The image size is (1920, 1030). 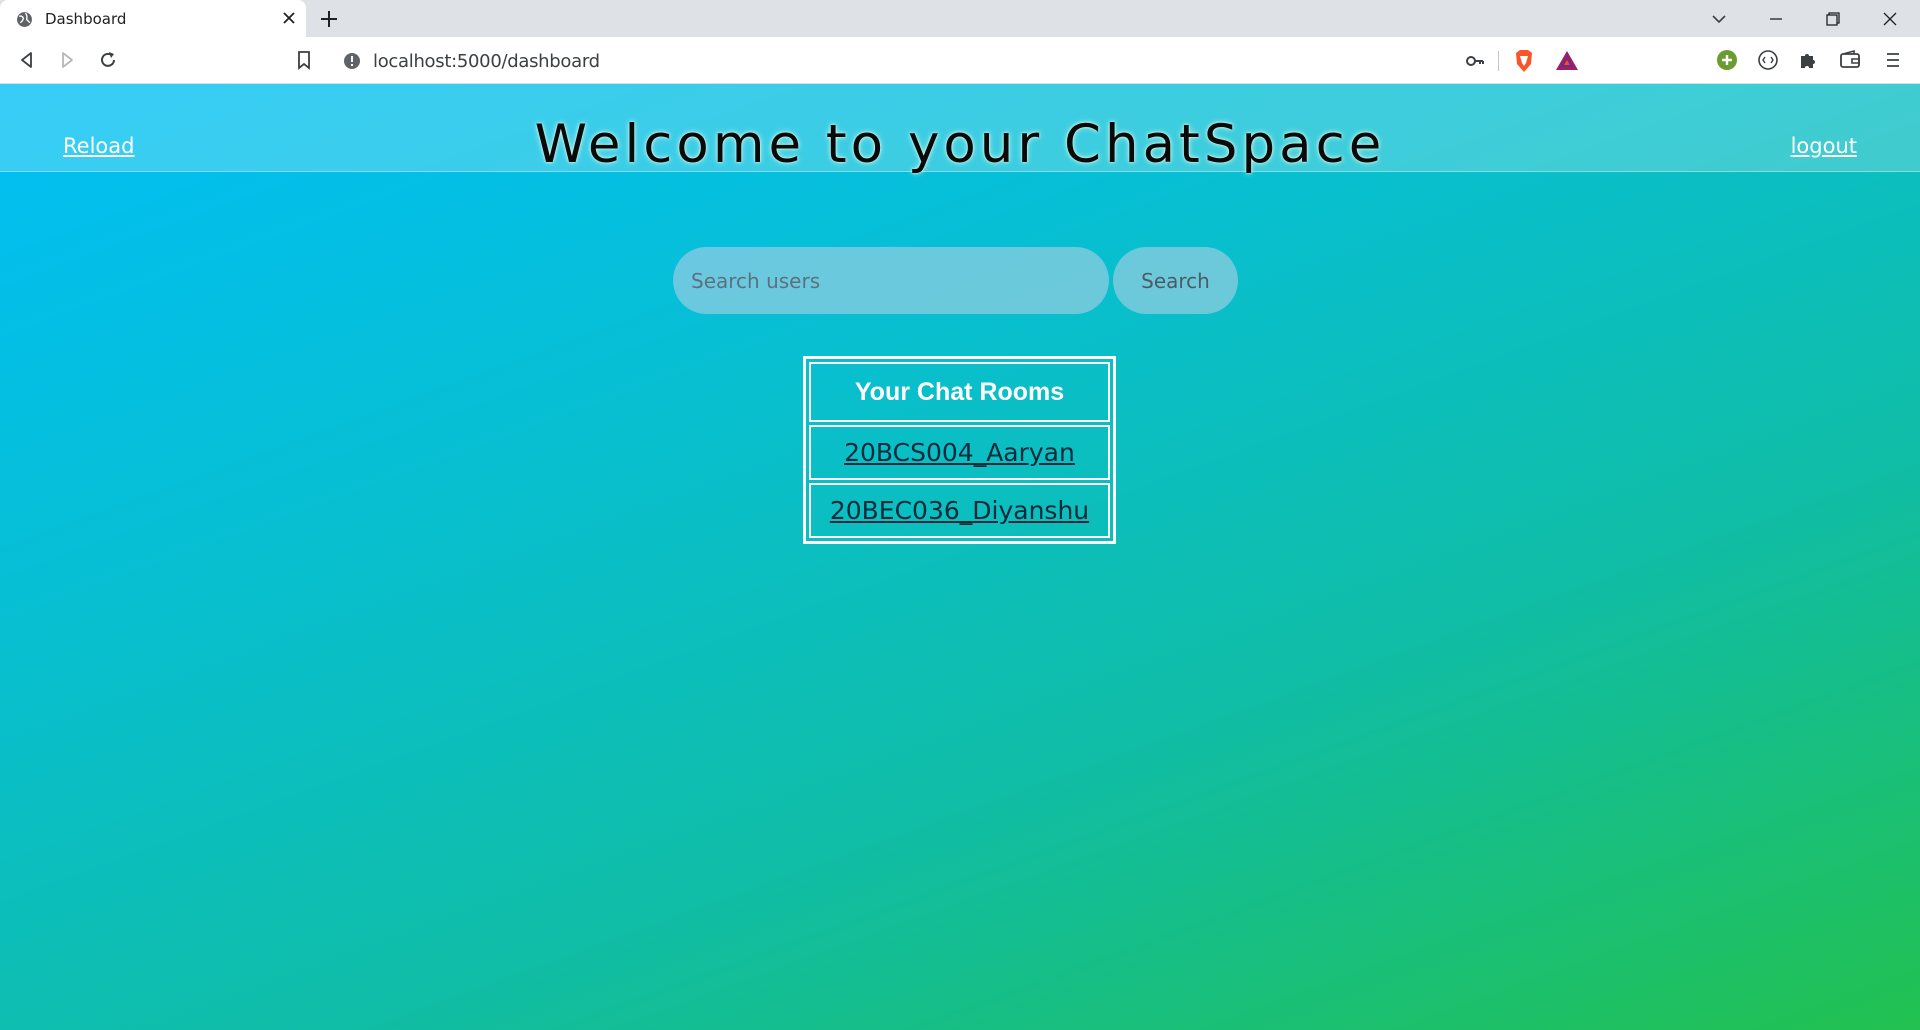 What do you see at coordinates (1850, 60) in the screenshot?
I see `wallet-icon` at bounding box center [1850, 60].